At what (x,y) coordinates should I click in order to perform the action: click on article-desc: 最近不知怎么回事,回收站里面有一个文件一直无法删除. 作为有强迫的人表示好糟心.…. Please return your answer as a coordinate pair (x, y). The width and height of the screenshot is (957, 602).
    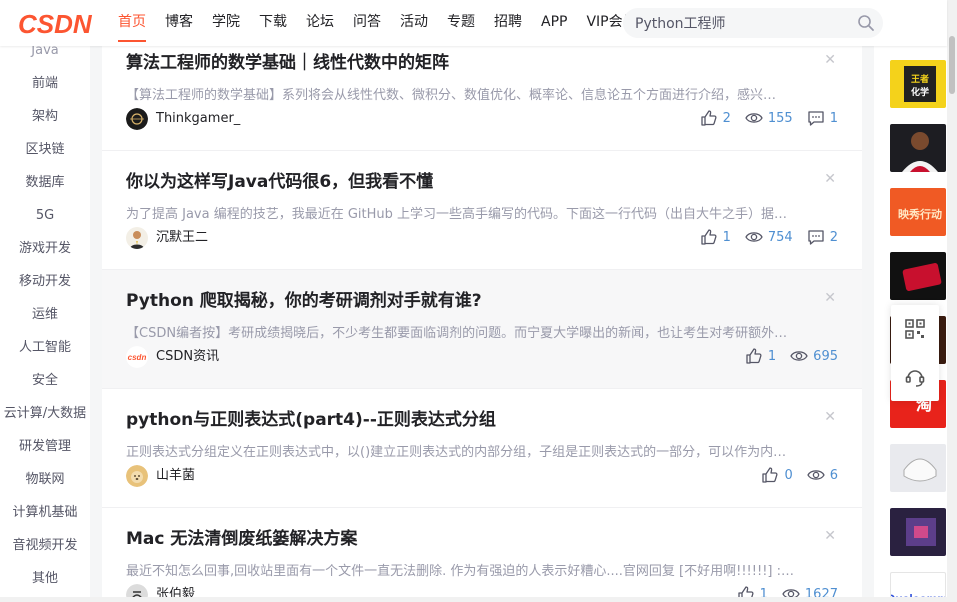
    Looking at the image, I should click on (482, 572).